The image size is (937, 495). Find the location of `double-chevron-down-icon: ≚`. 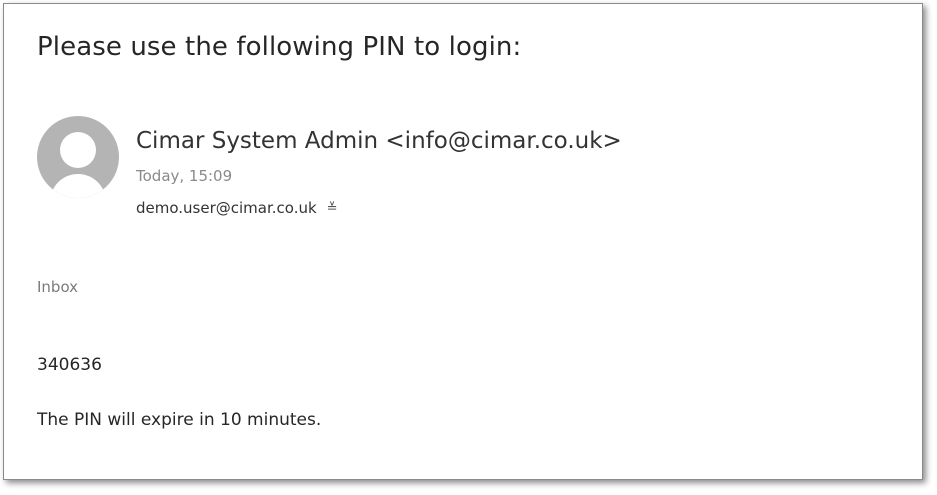

double-chevron-down-icon: ≚ is located at coordinates (332, 208).